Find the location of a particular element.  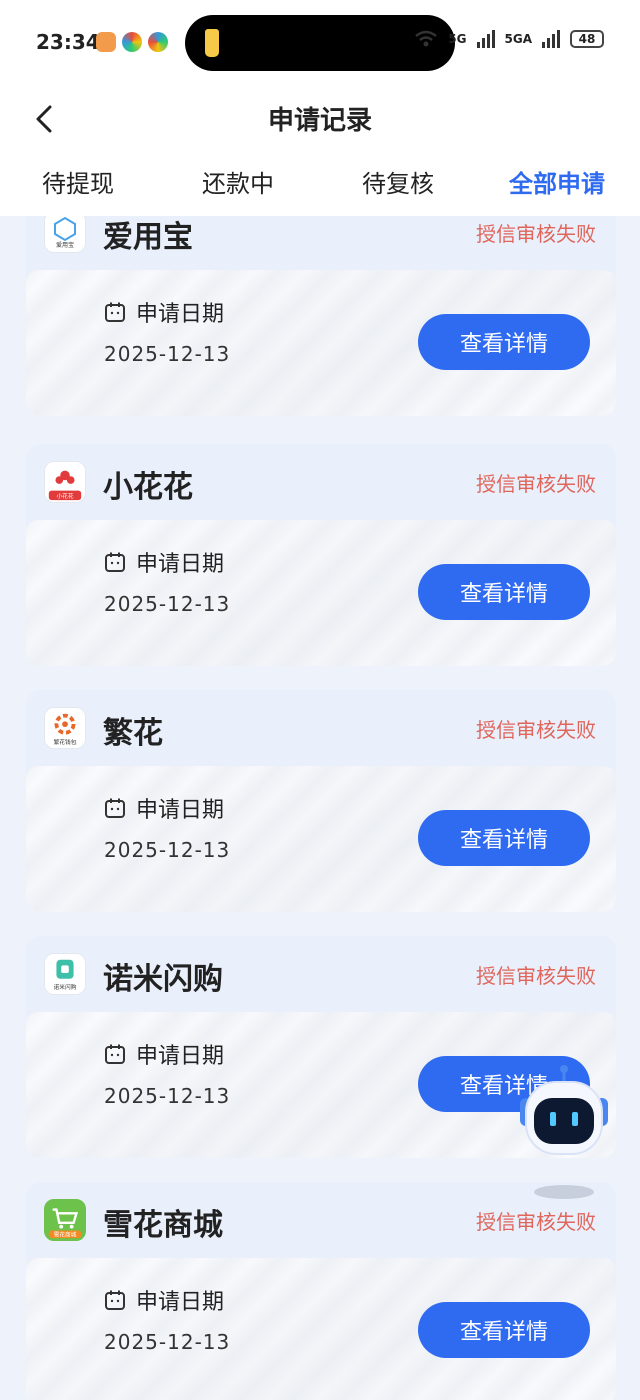

tab-repaying: 还款中 is located at coordinates (238, 181).